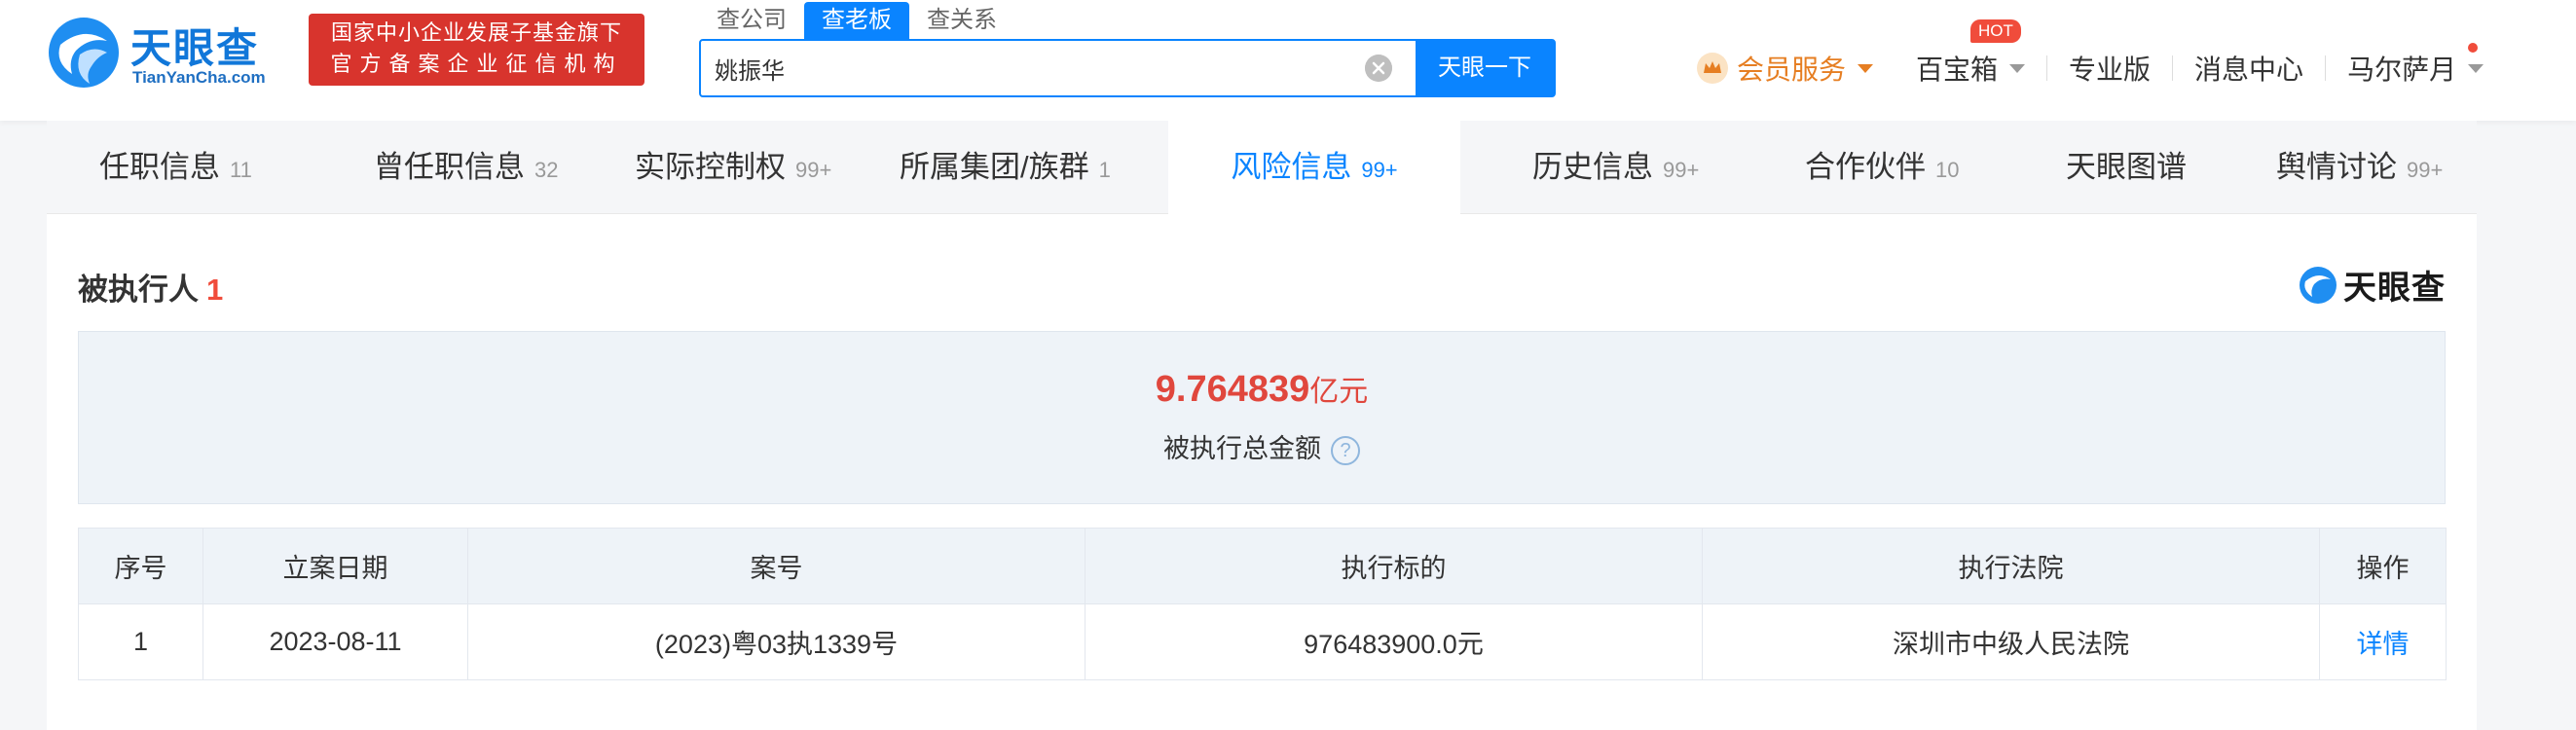  I want to click on section-count: 1, so click(215, 290).